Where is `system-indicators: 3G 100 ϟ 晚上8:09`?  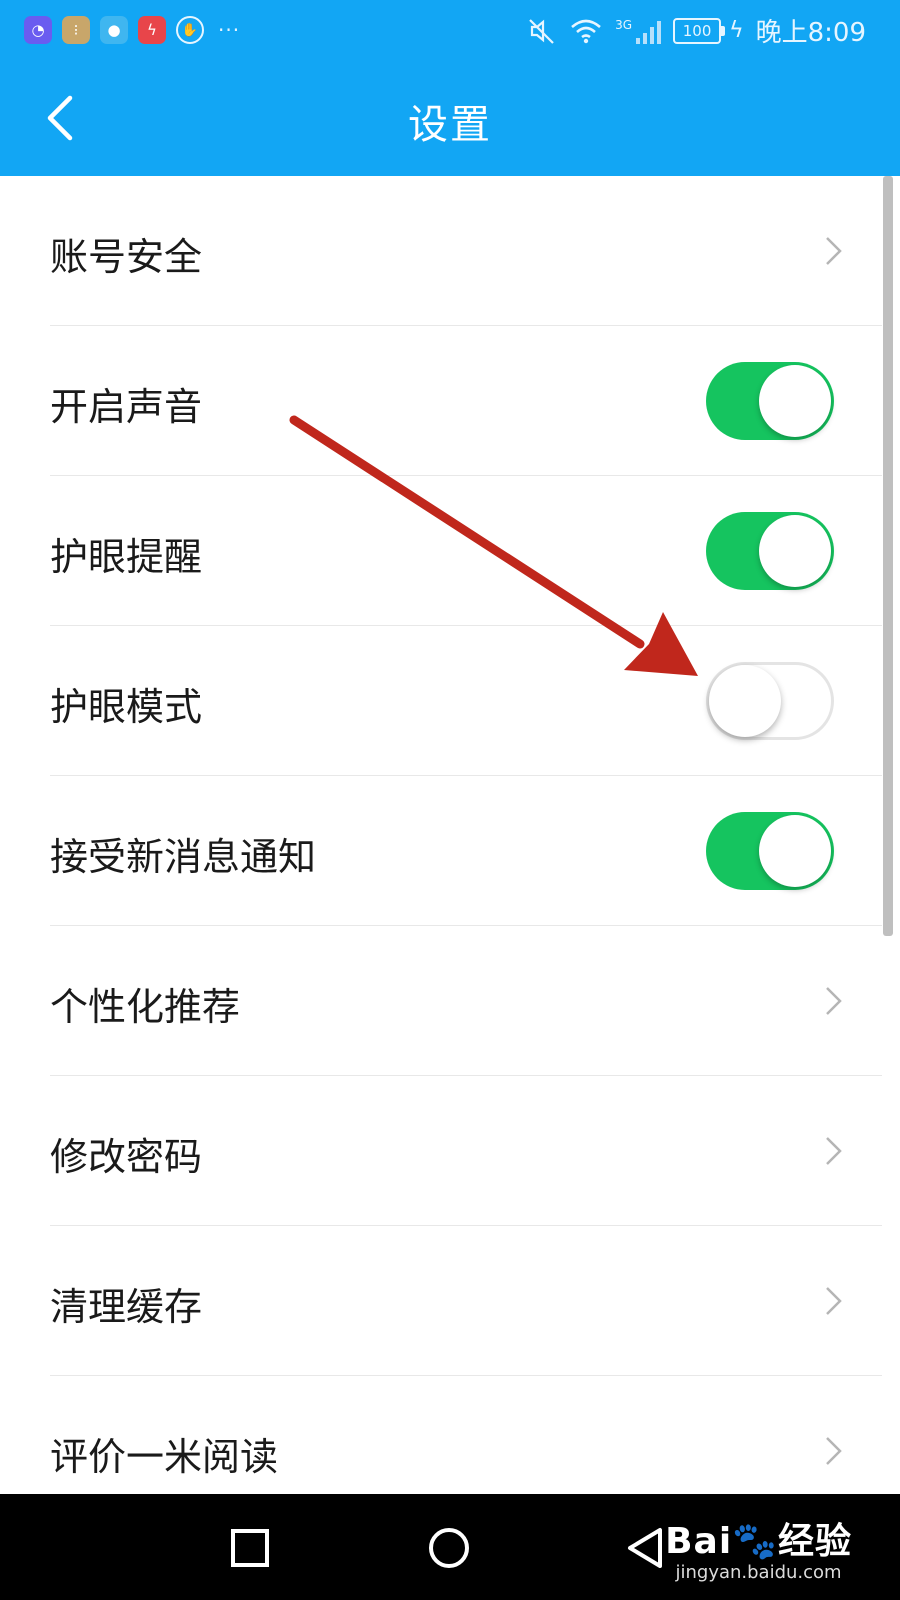 system-indicators: 3G 100 ϟ 晚上8:09 is located at coordinates (696, 30).